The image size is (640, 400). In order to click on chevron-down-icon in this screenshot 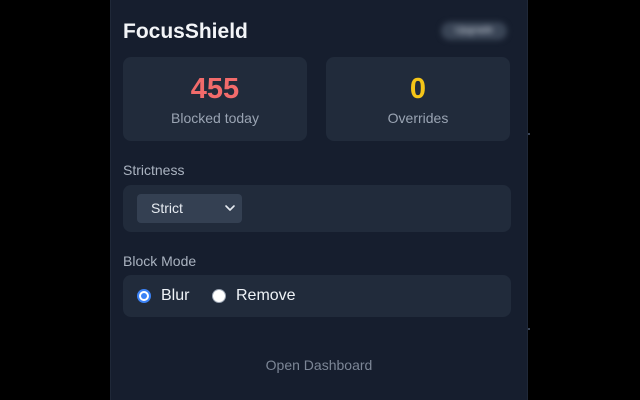, I will do `click(230, 208)`.